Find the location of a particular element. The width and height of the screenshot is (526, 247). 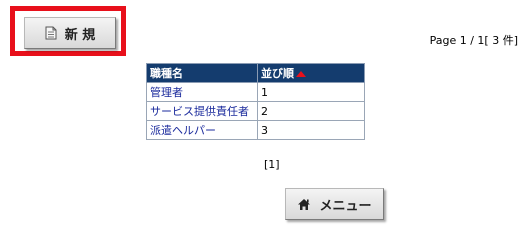

new-button: 新 規 is located at coordinates (70, 33).